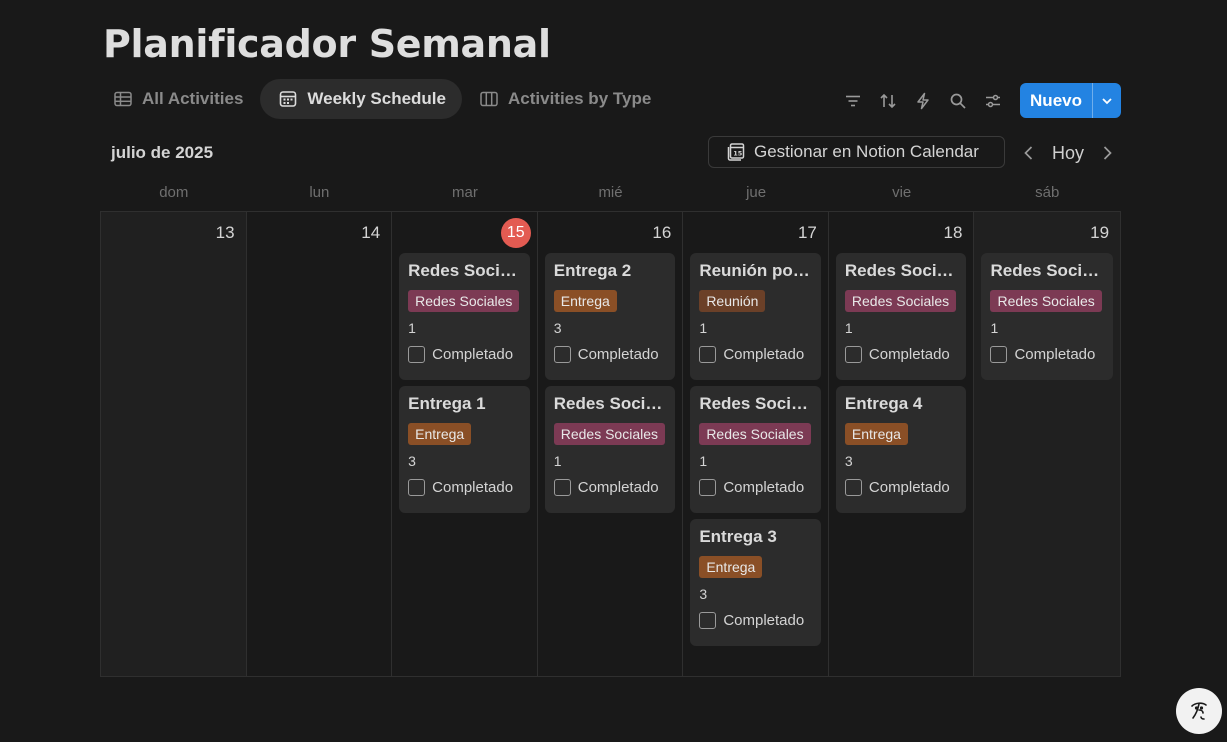 This screenshot has height=742, width=1227. I want to click on event-card: Entrega 4 Entrega 3 Completado, so click(901, 449).